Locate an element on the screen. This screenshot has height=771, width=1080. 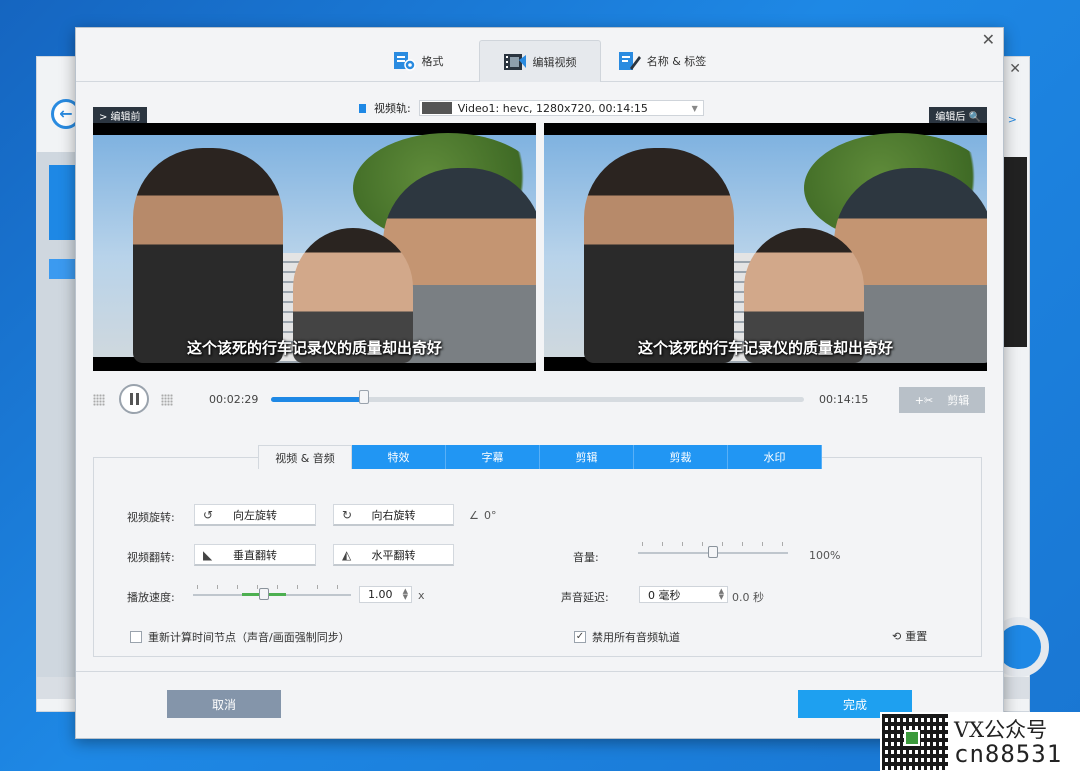
tab-video-audio: 视频 & 音频 is located at coordinates (305, 457).